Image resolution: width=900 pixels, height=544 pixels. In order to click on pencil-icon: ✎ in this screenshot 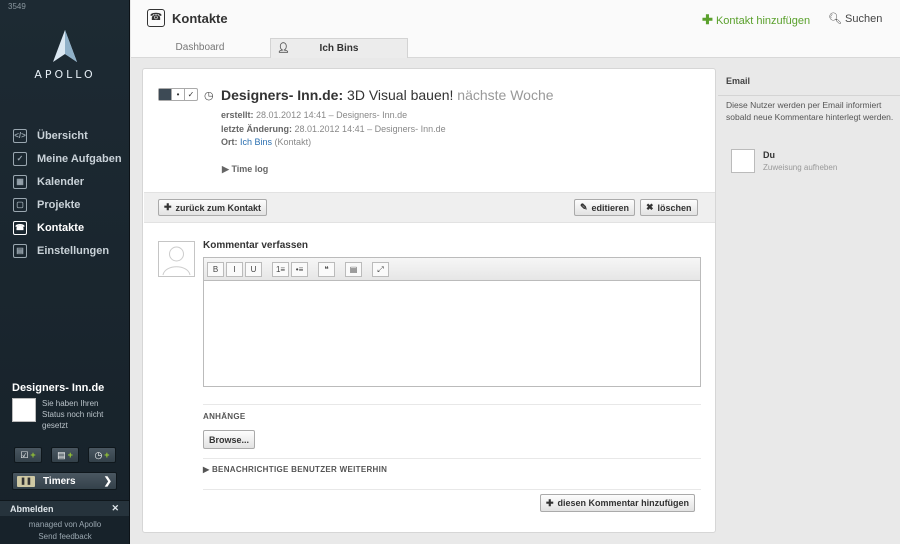, I will do `click(584, 207)`.